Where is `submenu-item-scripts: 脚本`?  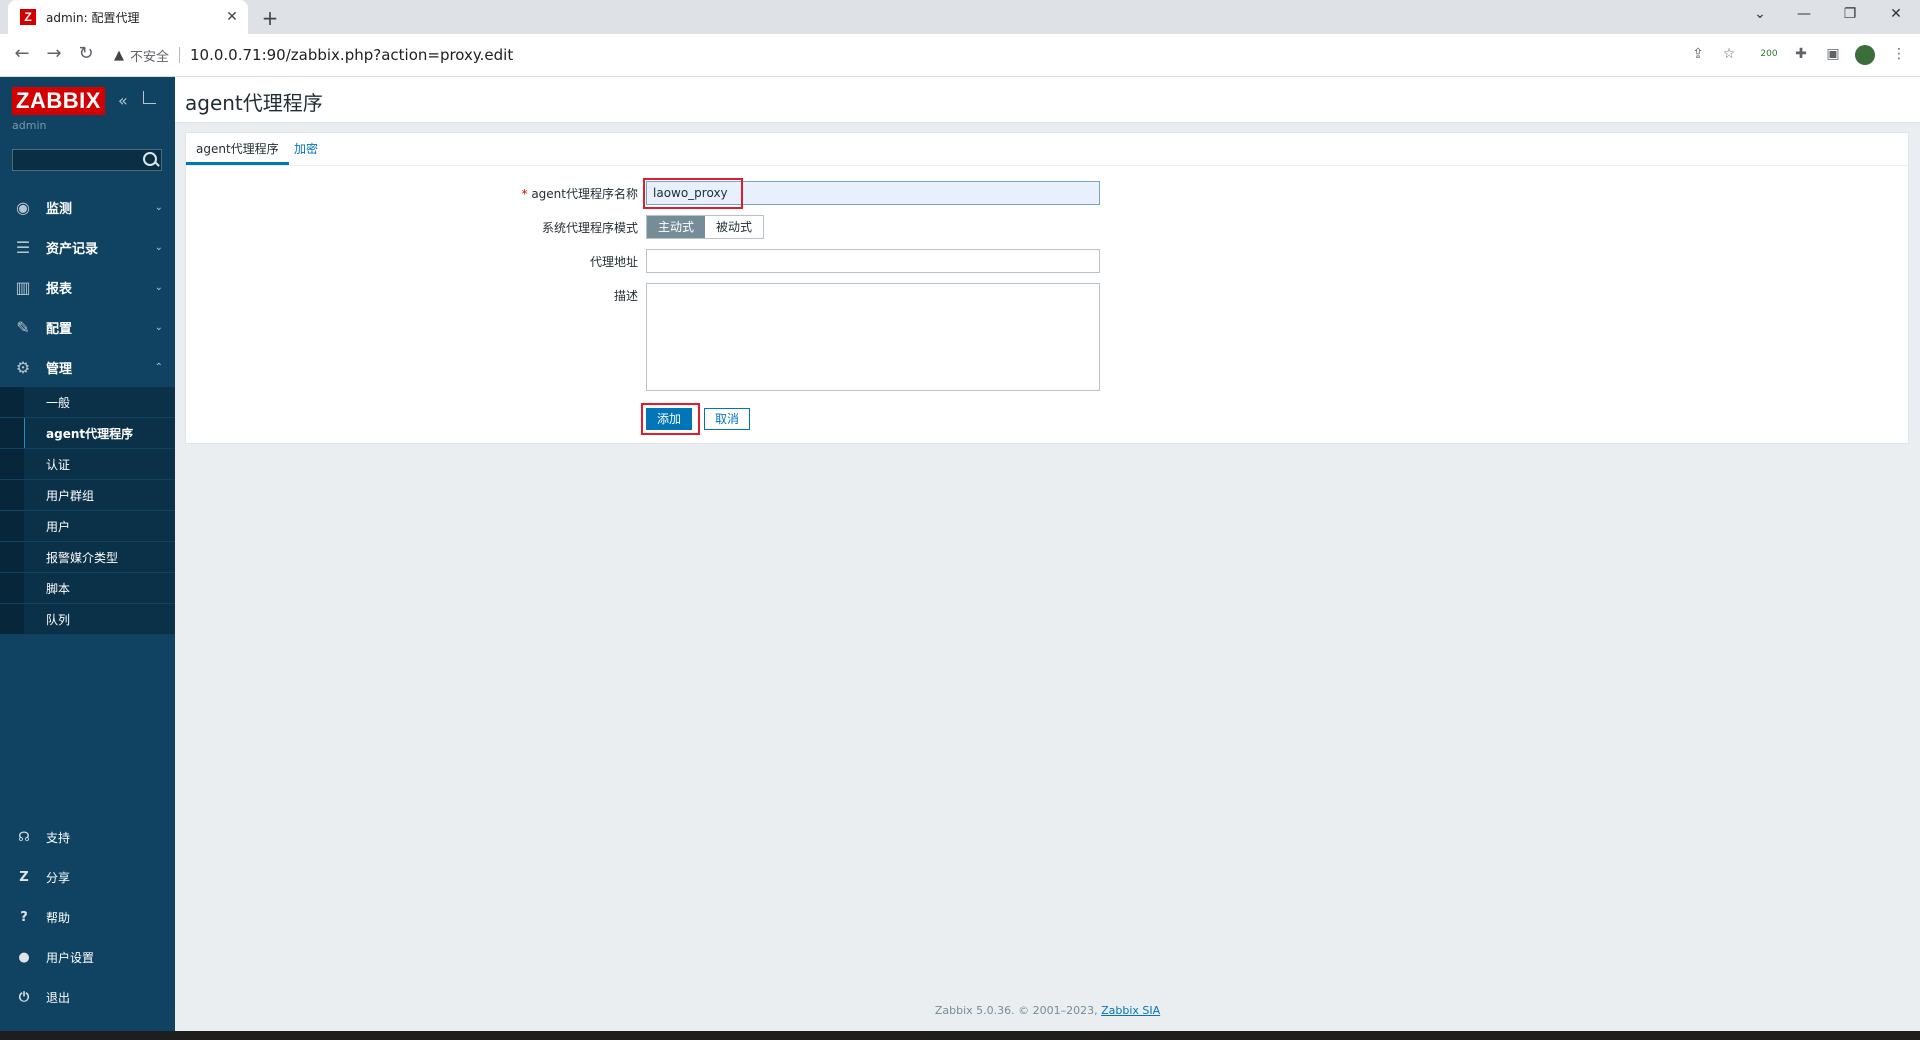
submenu-item-scripts: 脚本 is located at coordinates (87, 588).